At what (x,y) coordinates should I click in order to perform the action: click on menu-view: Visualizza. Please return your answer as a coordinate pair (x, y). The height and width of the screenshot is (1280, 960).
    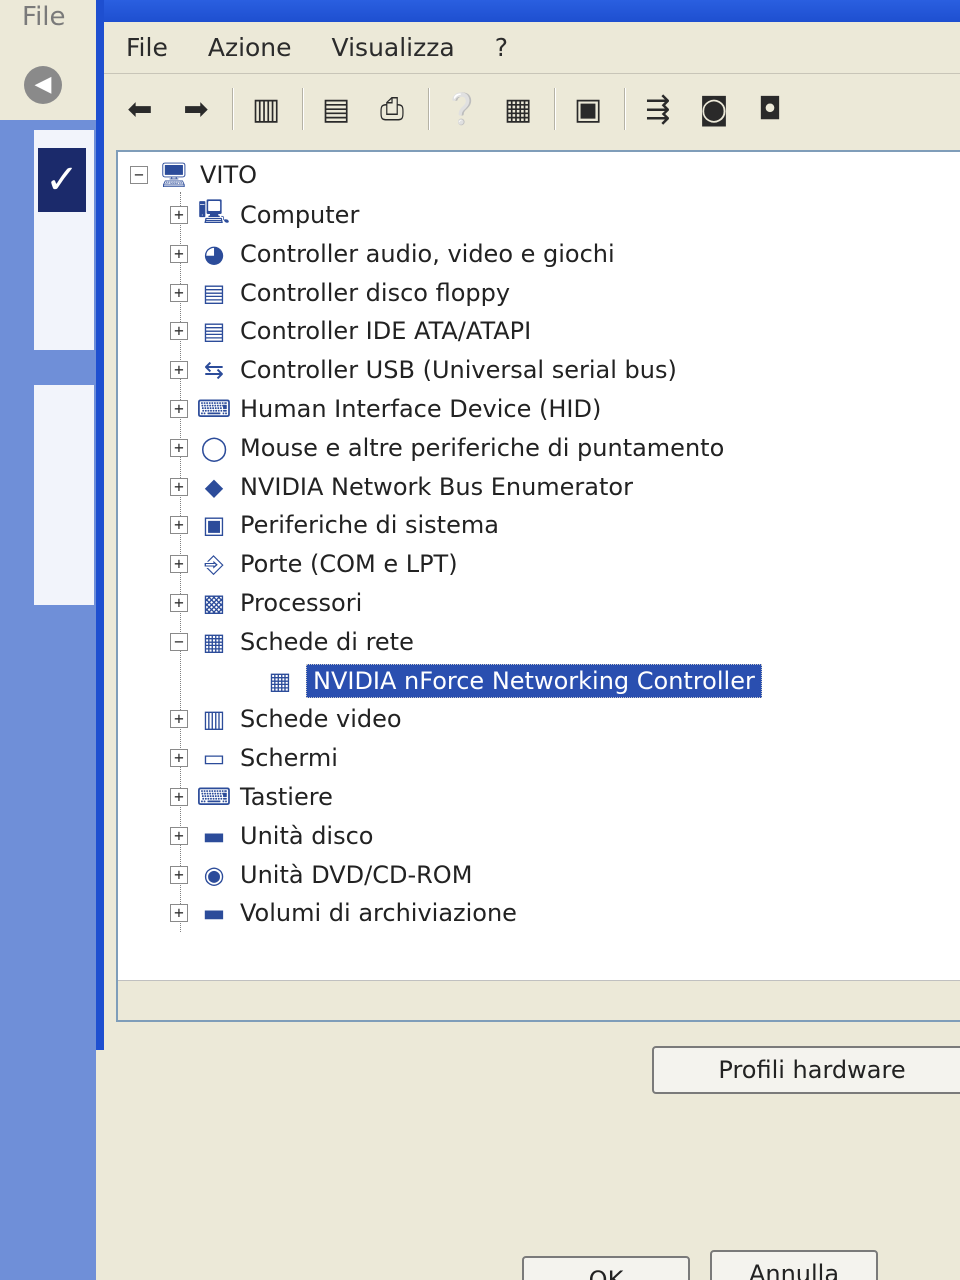
    Looking at the image, I should click on (393, 47).